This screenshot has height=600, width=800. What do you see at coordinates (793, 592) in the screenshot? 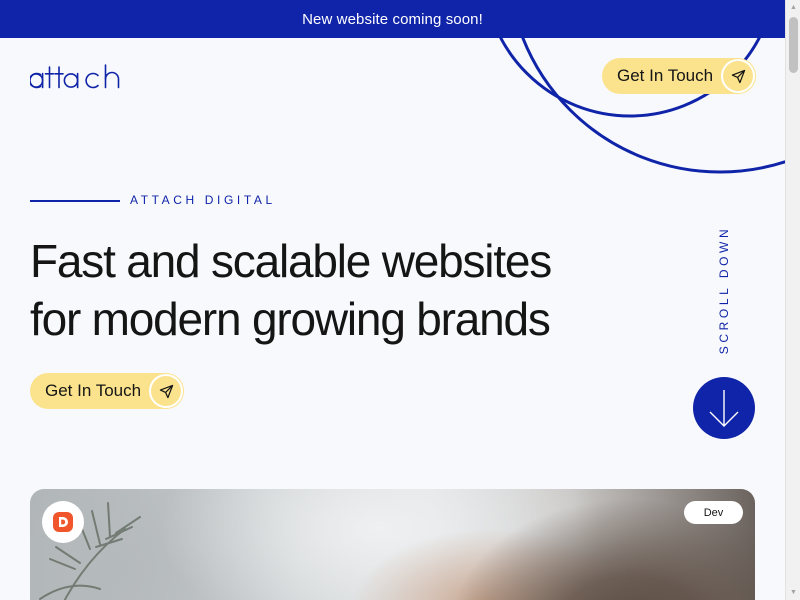
I see `scroll-down-arrow-icon: ▼` at bounding box center [793, 592].